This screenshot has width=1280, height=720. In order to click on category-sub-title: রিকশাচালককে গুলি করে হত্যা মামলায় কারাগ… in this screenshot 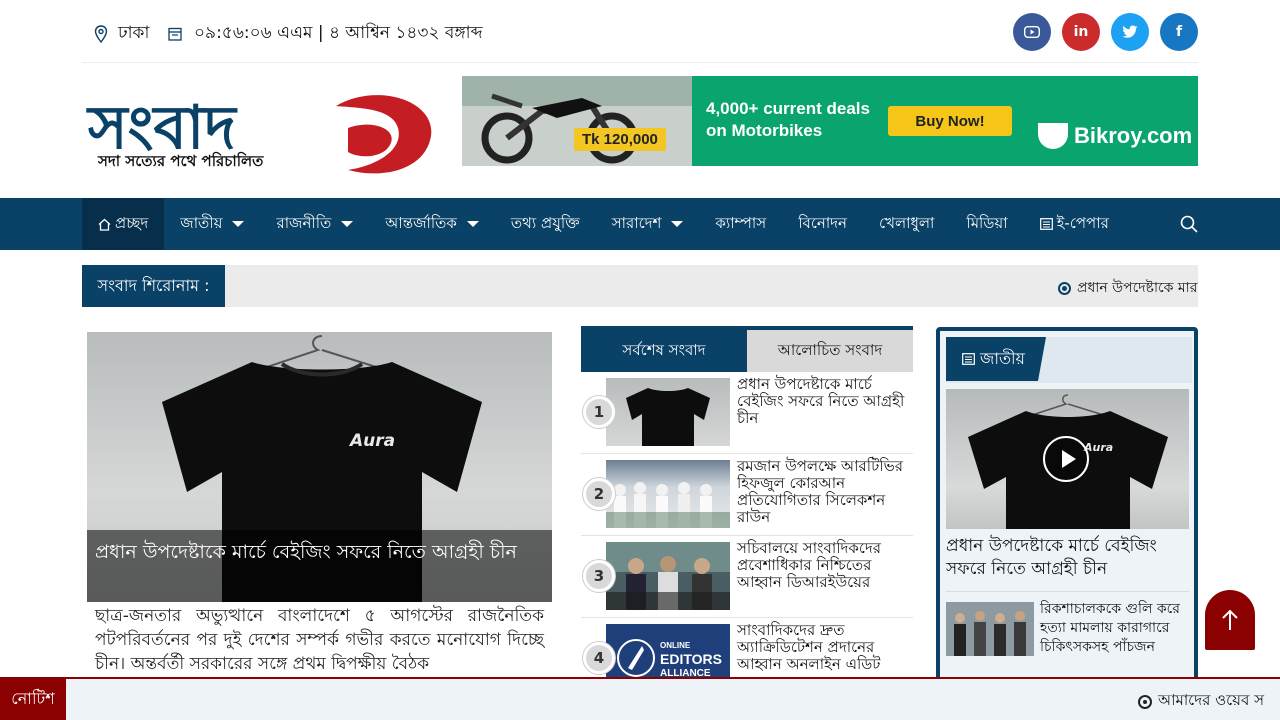, I will do `click(1115, 628)`.